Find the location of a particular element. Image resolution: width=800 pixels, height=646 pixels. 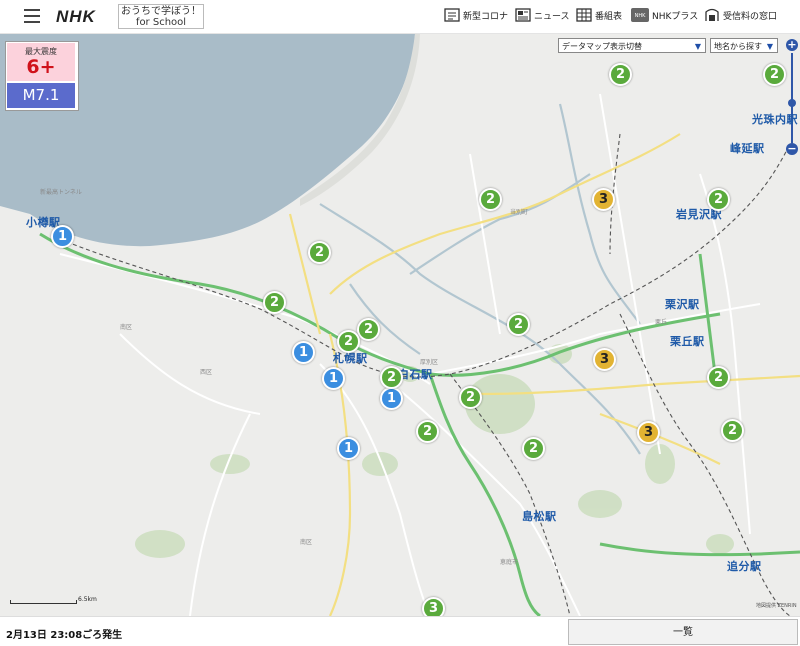

svg-text: 当別町 is located at coordinates (519, 212).